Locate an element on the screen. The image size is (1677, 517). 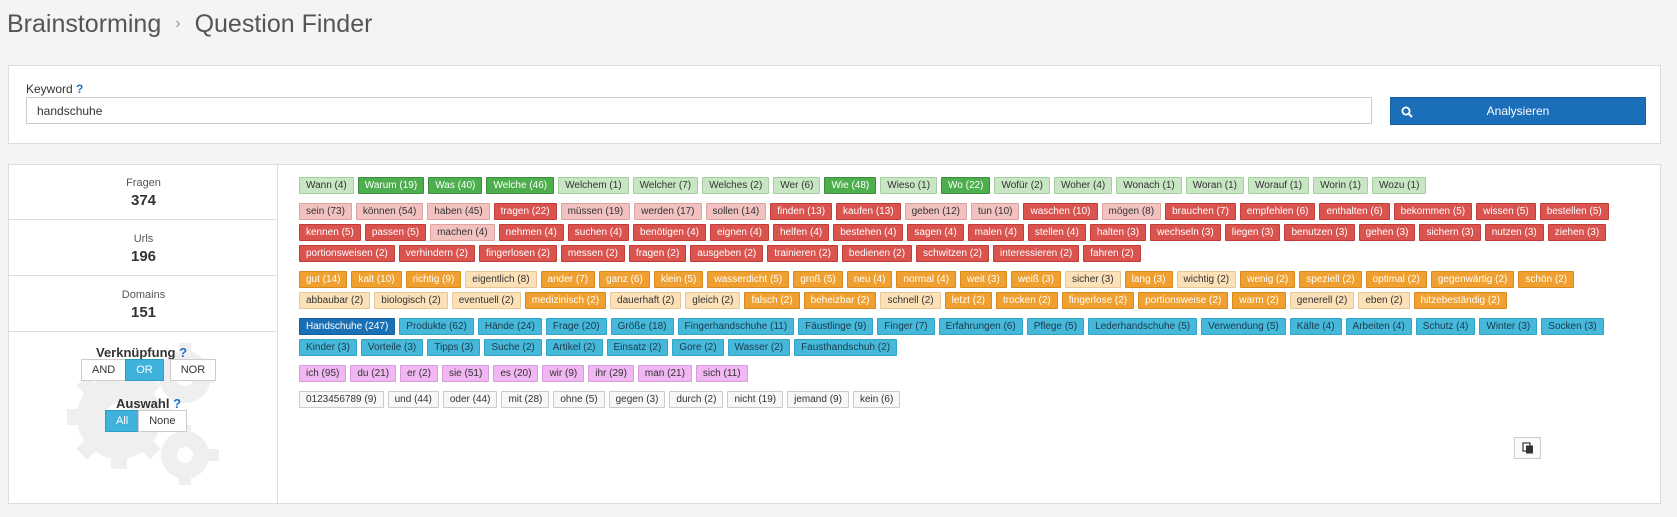
tag-chip: bestehen (4) is located at coordinates (868, 232).